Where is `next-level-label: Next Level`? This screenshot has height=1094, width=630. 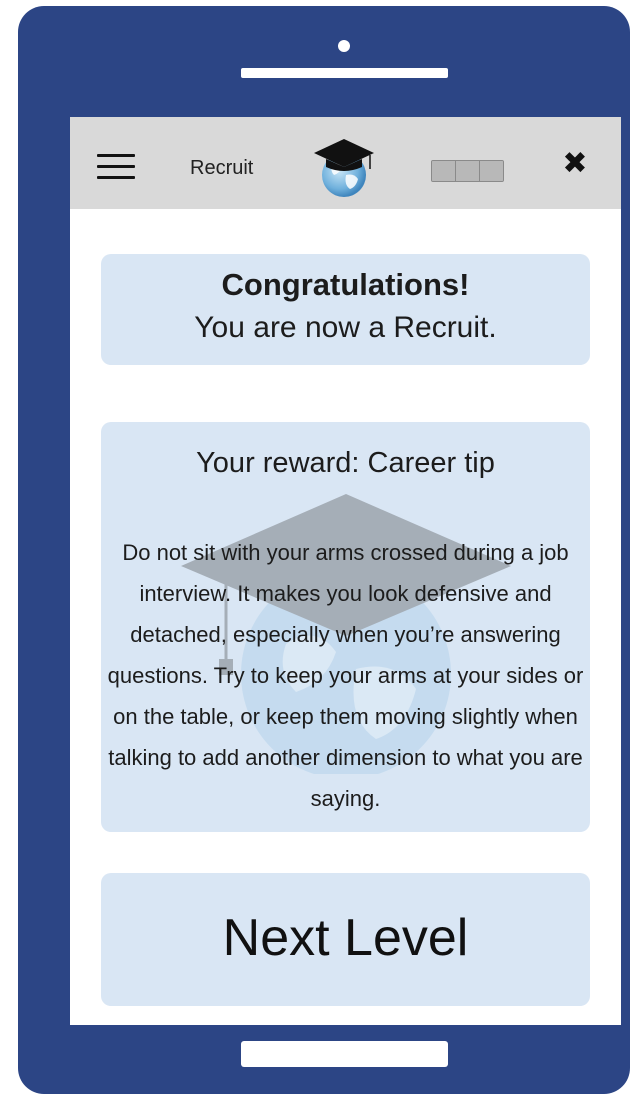 next-level-label: Next Level is located at coordinates (345, 938).